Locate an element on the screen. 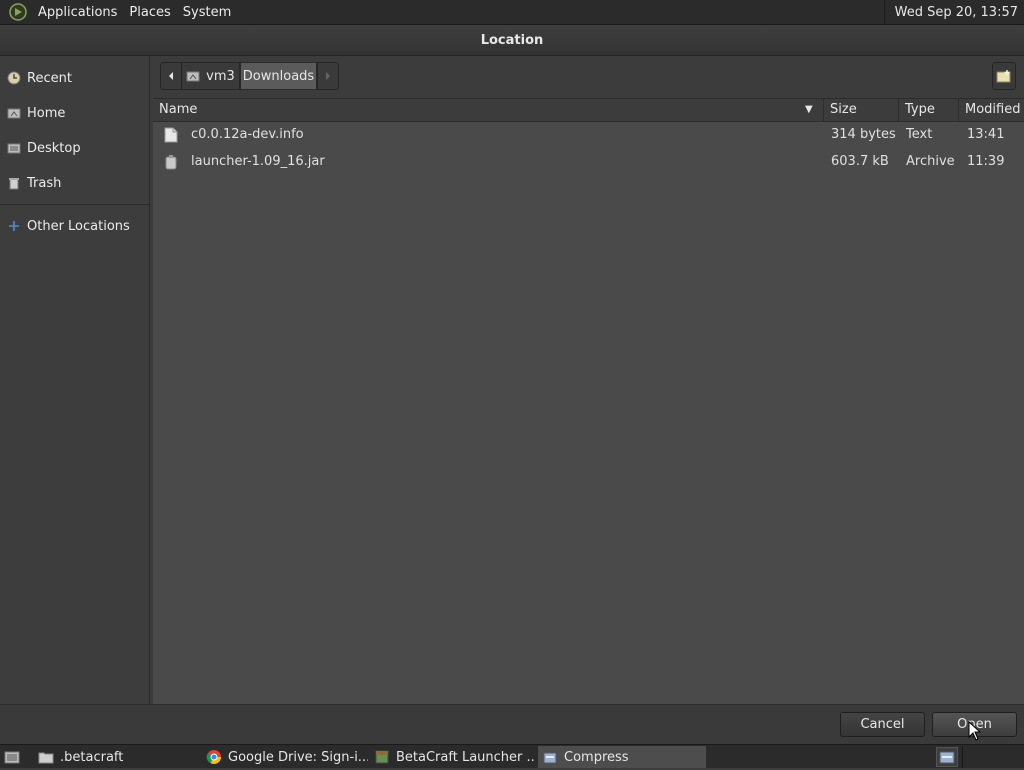  file-size: 314 bytes is located at coordinates (863, 134).